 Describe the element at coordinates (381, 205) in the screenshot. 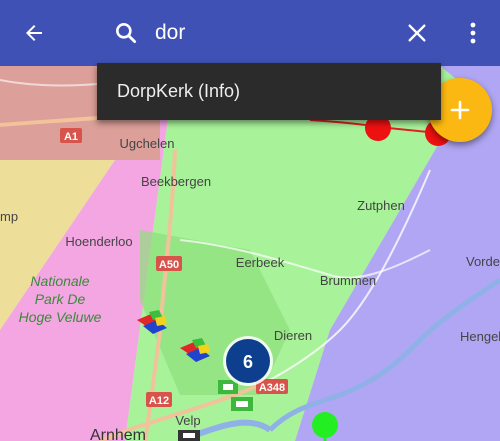

I see `place-zutphen: Zutphen` at that location.